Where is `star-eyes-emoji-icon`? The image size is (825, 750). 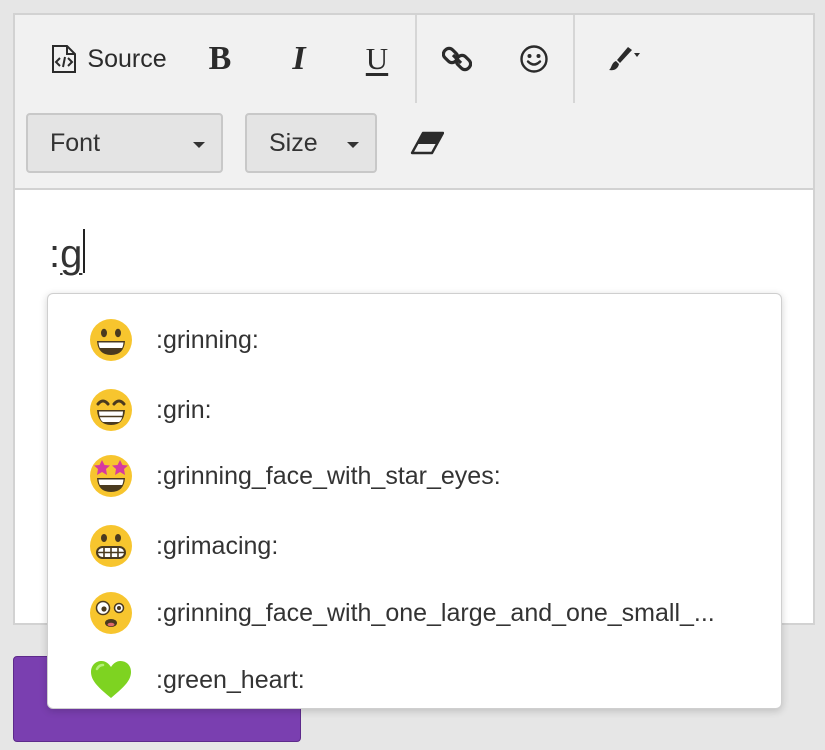 star-eyes-emoji-icon is located at coordinates (111, 476).